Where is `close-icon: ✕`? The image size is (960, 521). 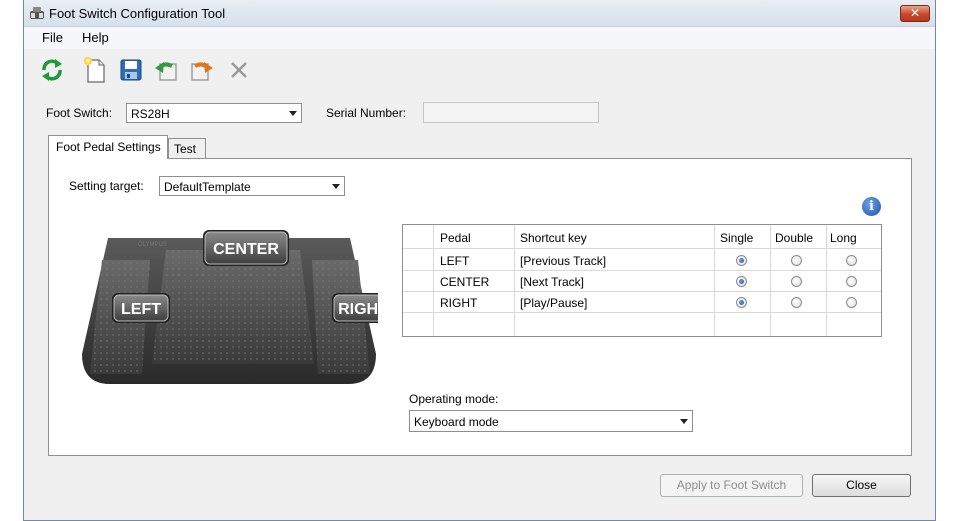 close-icon: ✕ is located at coordinates (915, 13).